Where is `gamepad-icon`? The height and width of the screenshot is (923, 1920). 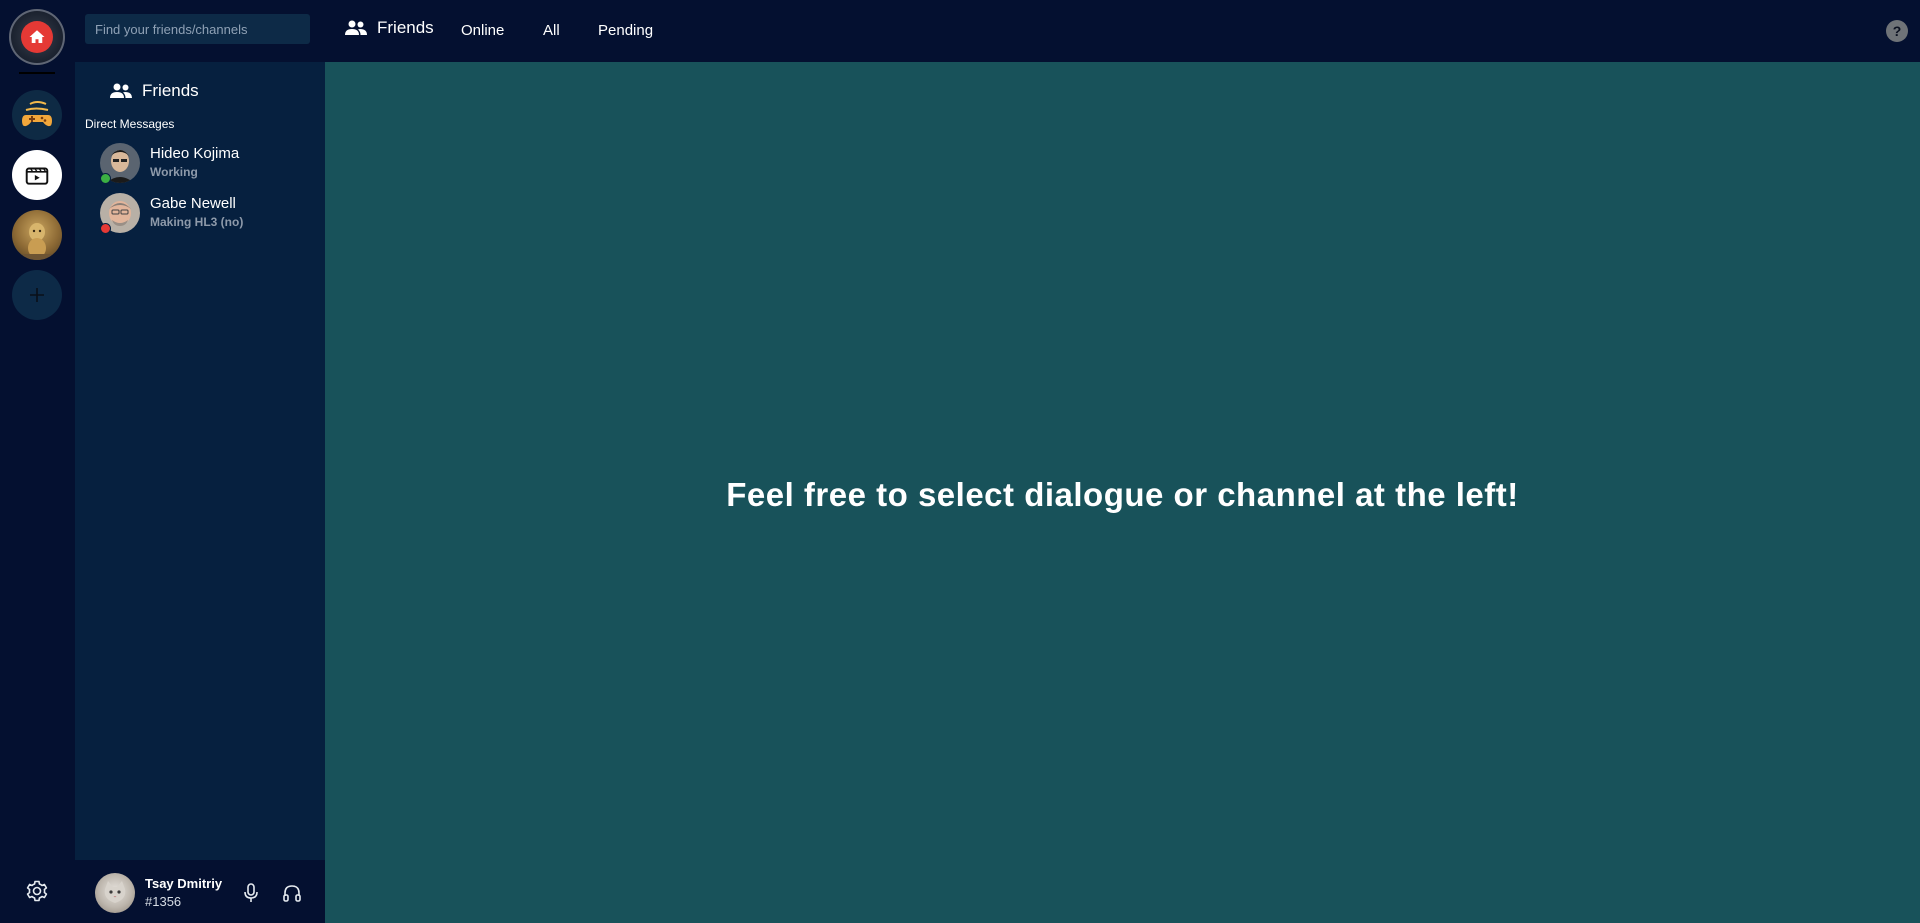 gamepad-icon is located at coordinates (37, 114).